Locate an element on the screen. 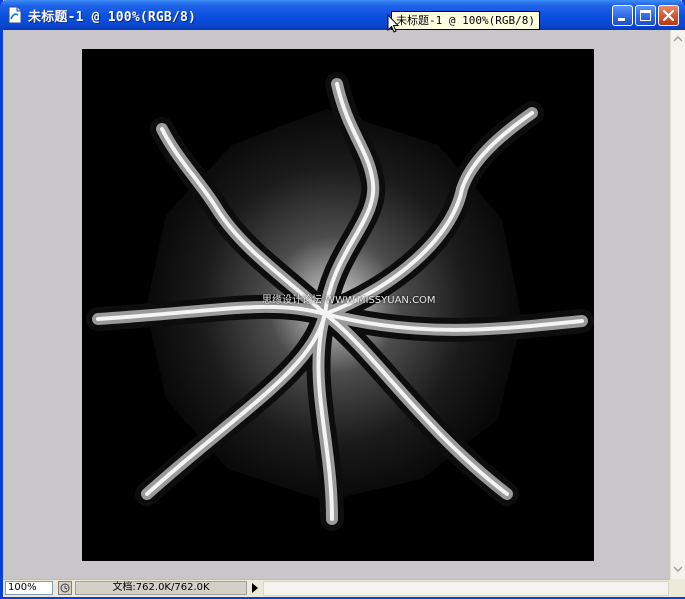  title-bar: 未标题-1 @ 100%(RGB/8) is located at coordinates (342, 15).